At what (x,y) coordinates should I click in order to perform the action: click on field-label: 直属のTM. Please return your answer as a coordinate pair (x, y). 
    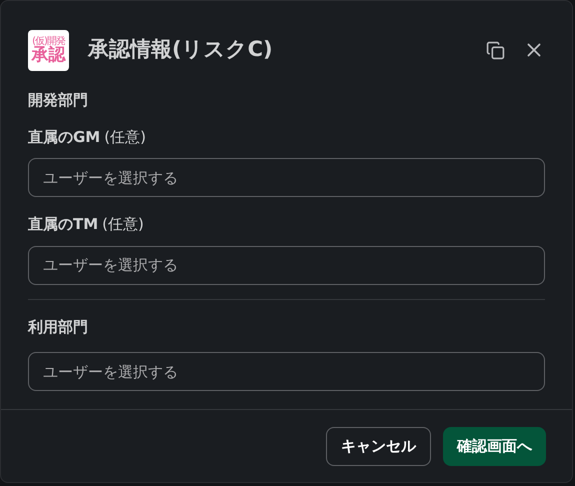
    Looking at the image, I should click on (63, 224).